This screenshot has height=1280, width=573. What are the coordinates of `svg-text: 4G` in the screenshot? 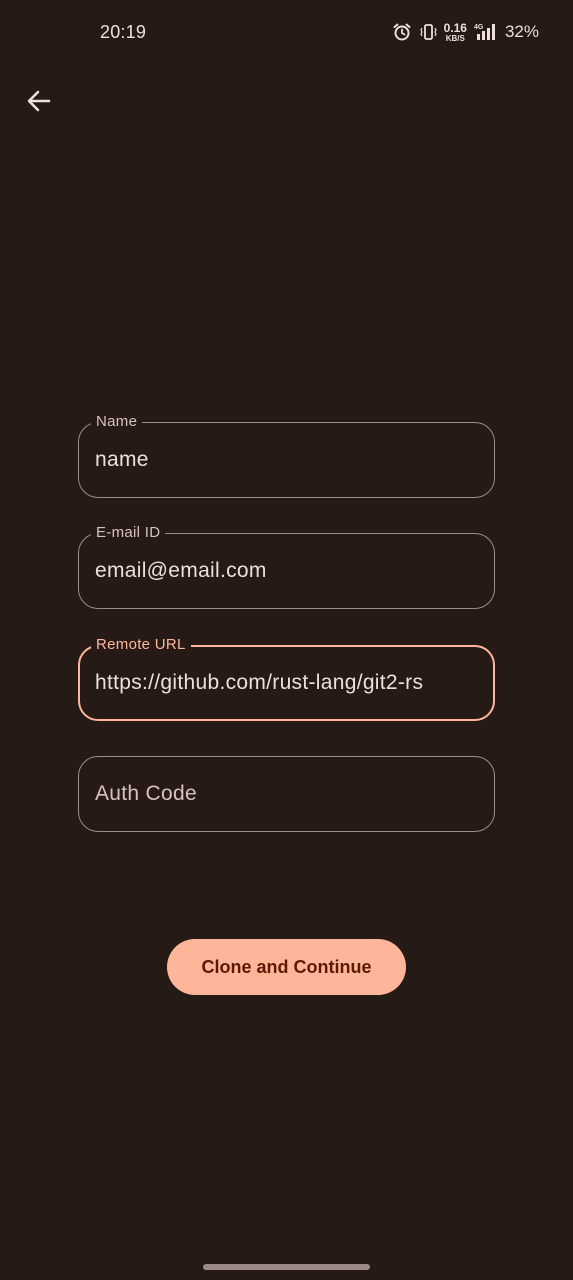 It's located at (479, 27).